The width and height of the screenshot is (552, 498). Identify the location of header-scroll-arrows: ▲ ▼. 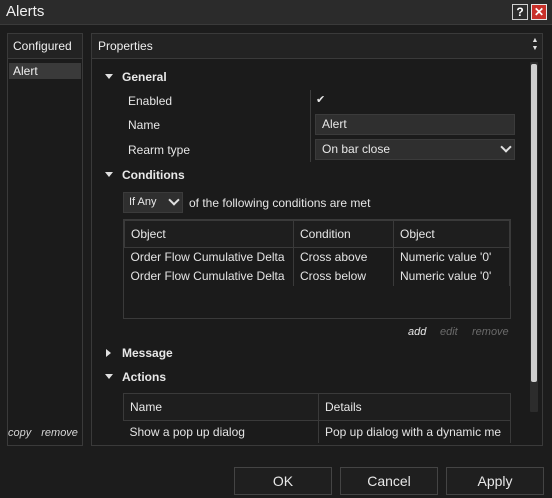
(535, 45).